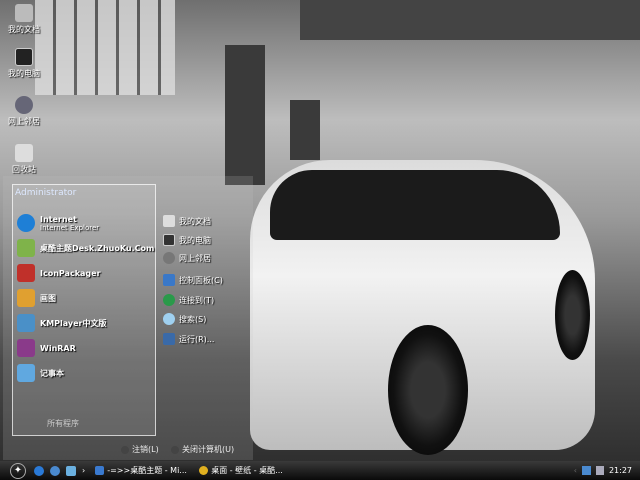 This screenshot has width=640, height=480. Describe the element at coordinates (195, 221) in the screenshot. I see `place-label: 我的文档` at that location.